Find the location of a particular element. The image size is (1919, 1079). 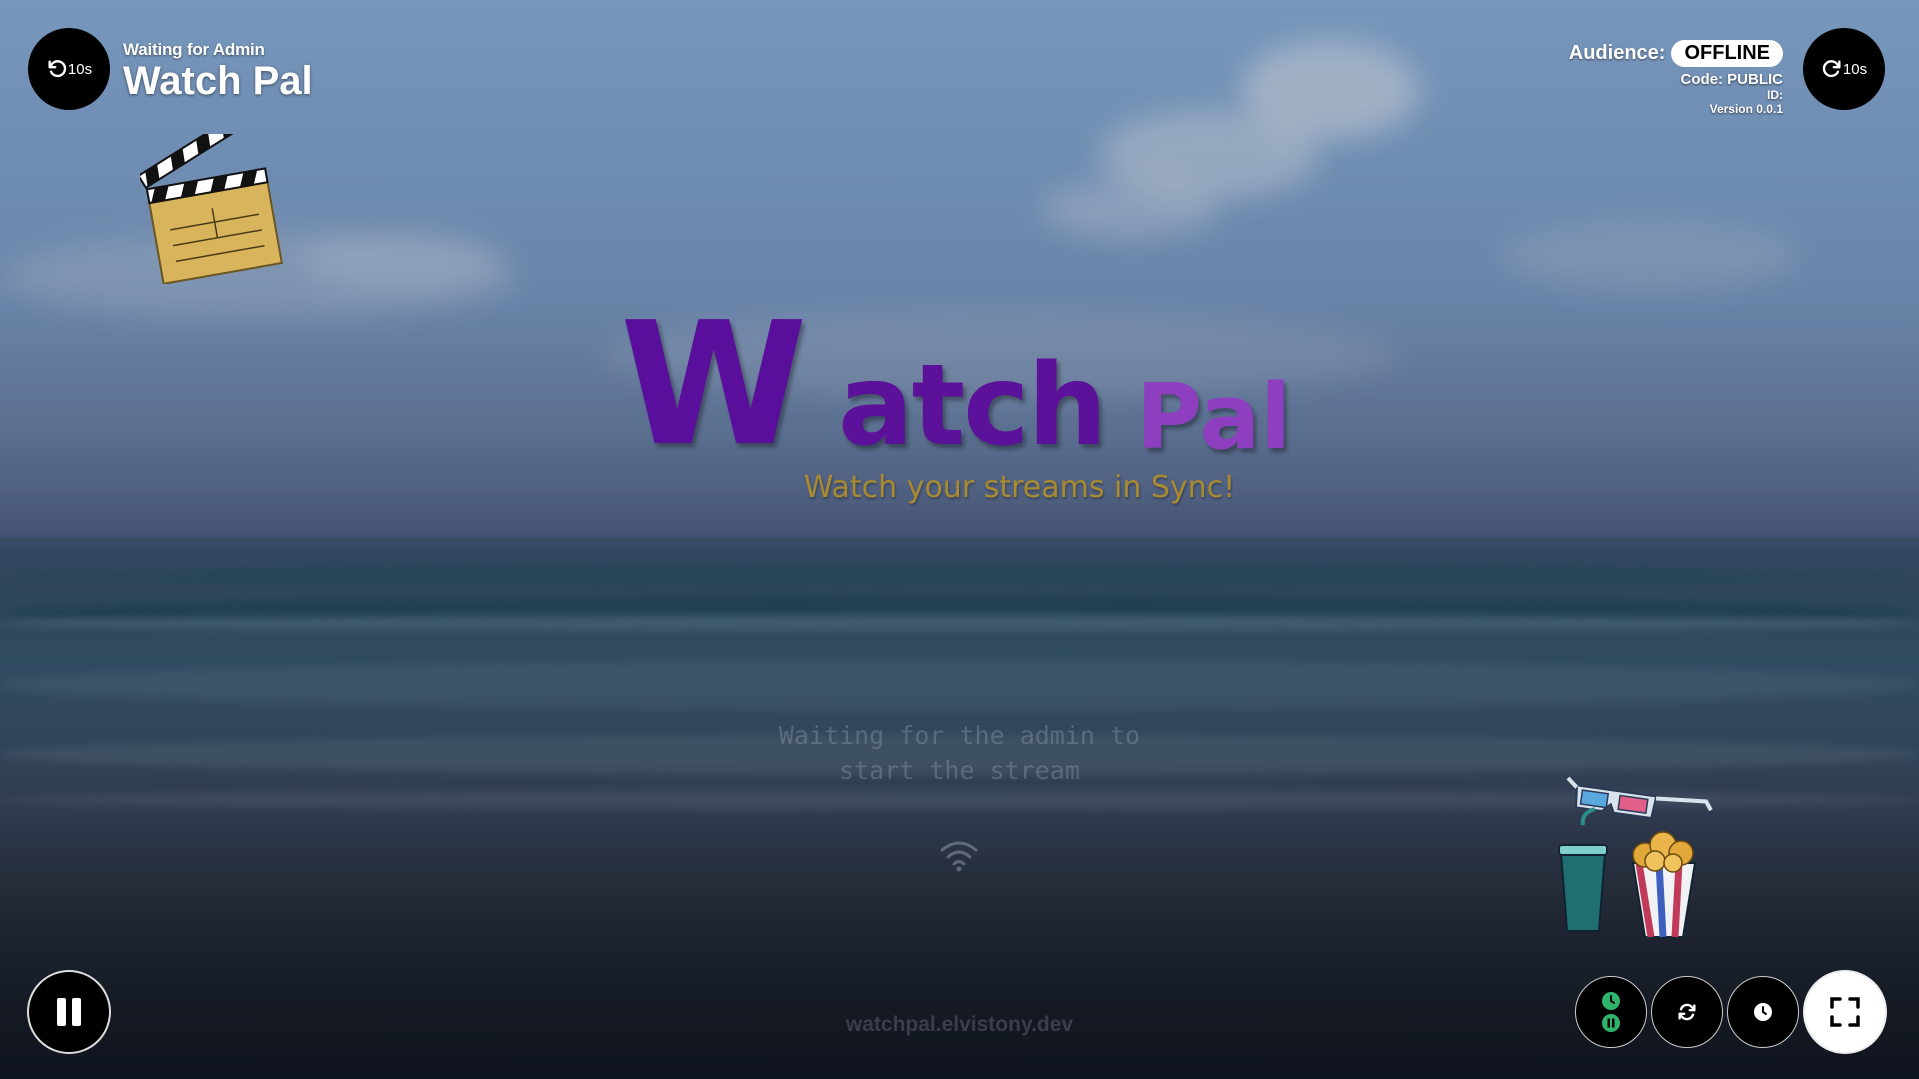

page-title: Watch Pal is located at coordinates (218, 81).